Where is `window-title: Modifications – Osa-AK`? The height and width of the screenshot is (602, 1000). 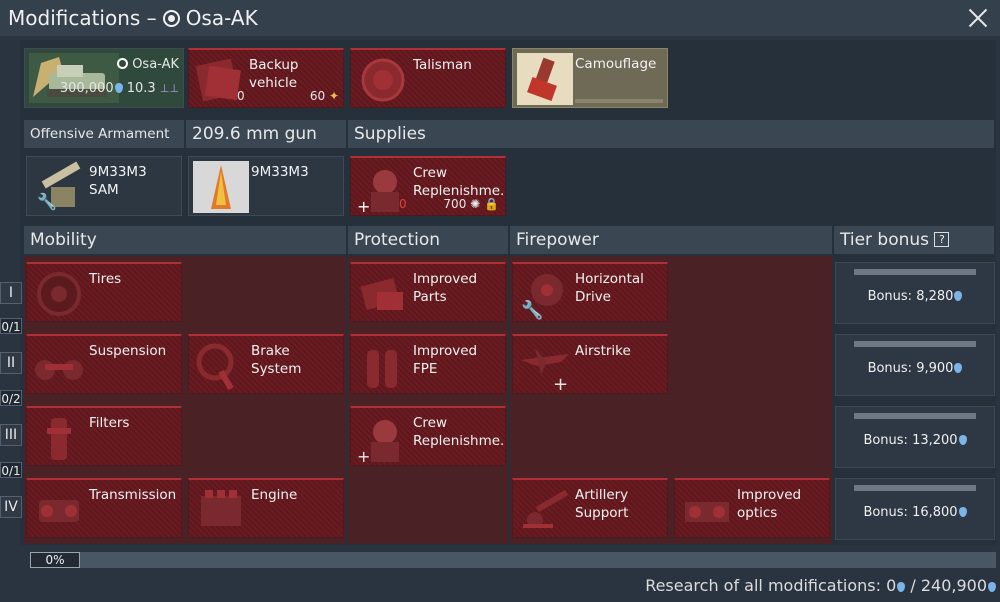
window-title: Modifications – Osa-AK is located at coordinates (129, 18).